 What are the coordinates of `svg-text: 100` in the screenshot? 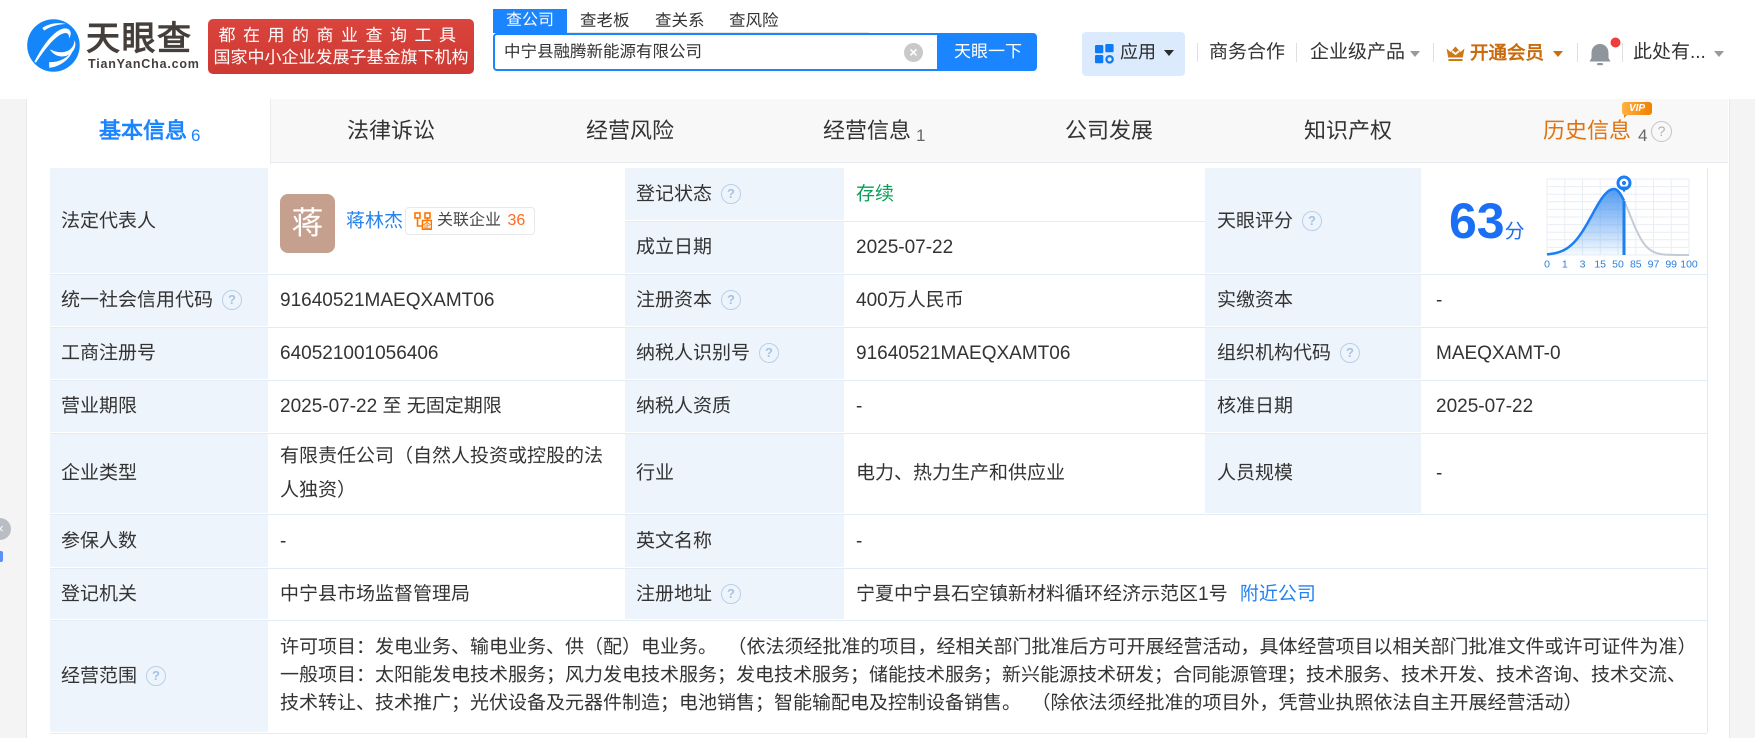 It's located at (1689, 265).